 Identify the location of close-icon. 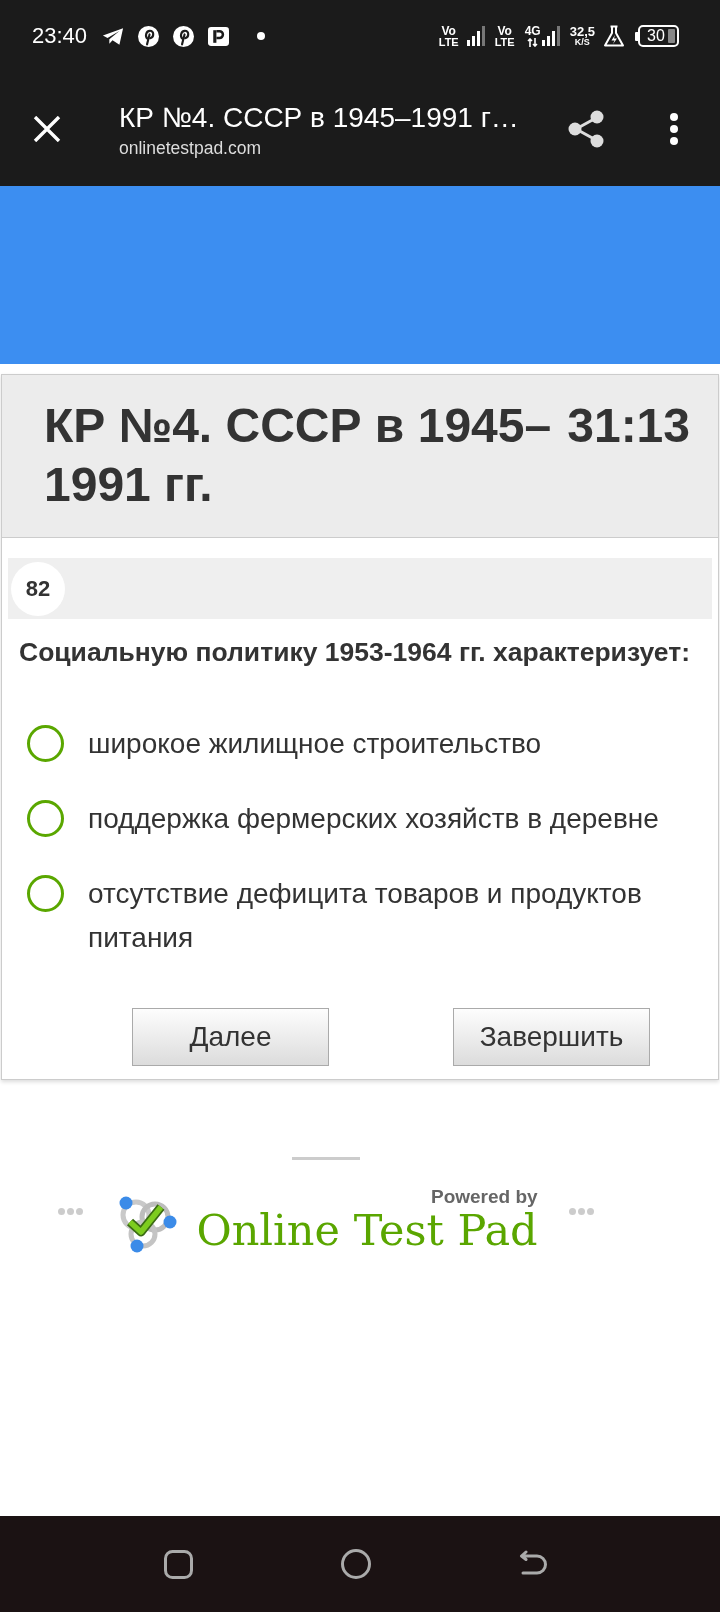
(47, 129).